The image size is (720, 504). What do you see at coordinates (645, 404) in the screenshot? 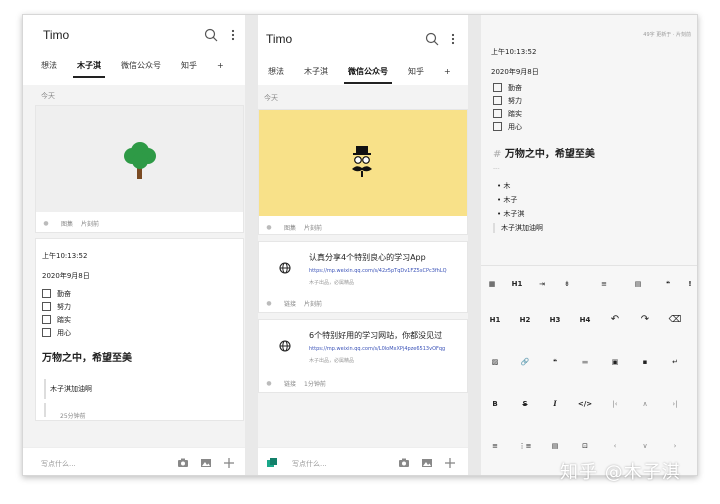
I see `cursor-up-icon: ∧` at bounding box center [645, 404].